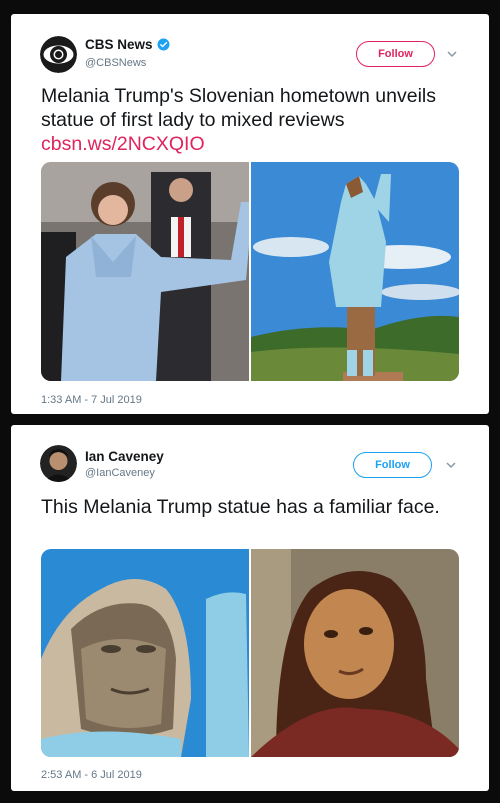 The width and height of the screenshot is (500, 803). I want to click on statue-closeup-photo, so click(145, 653).